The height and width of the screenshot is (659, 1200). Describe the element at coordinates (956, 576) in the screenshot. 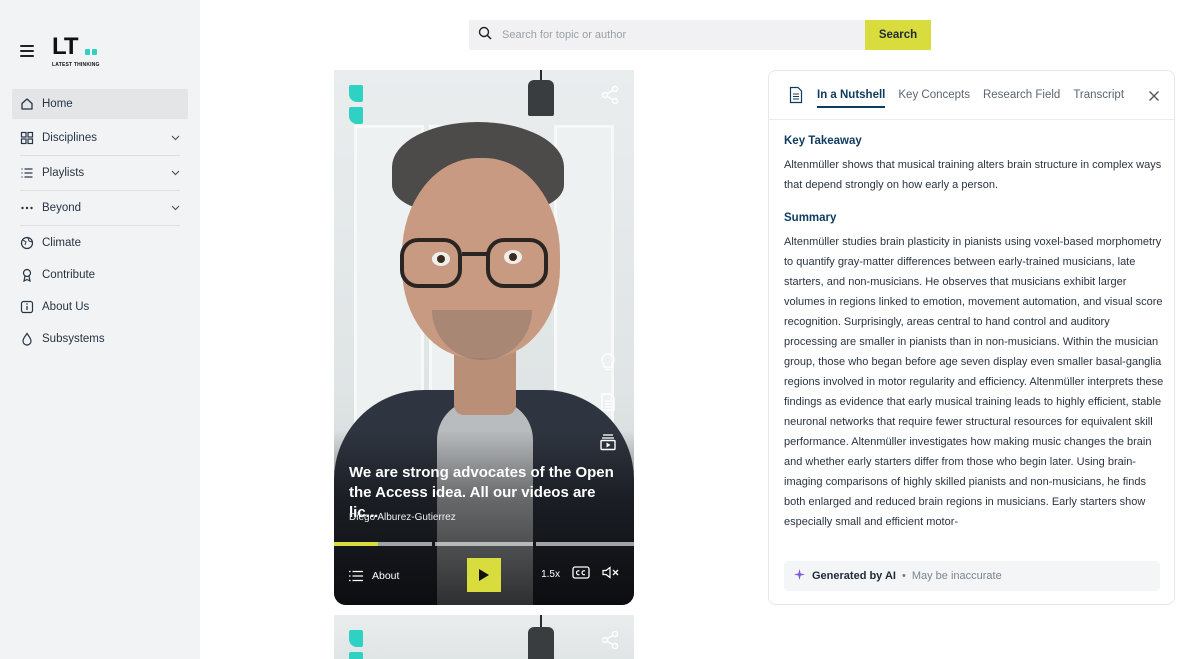

I see `ai-note: May be inaccurate` at that location.